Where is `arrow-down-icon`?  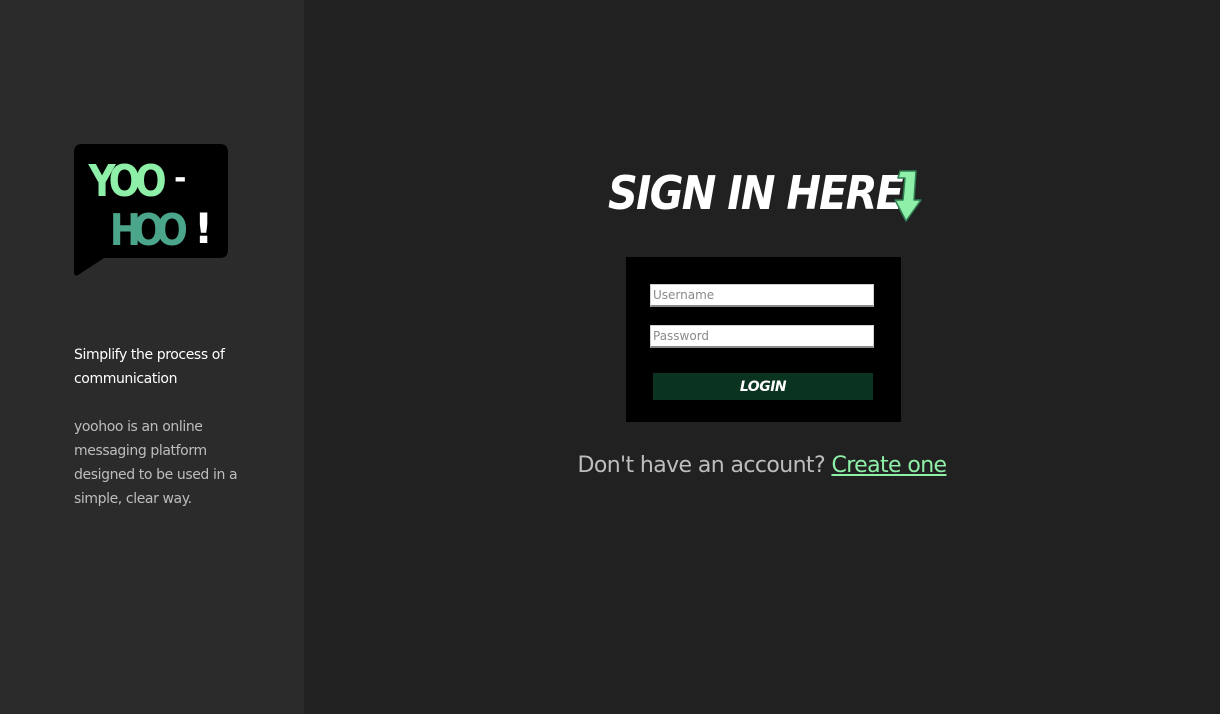
arrow-down-icon is located at coordinates (908, 196).